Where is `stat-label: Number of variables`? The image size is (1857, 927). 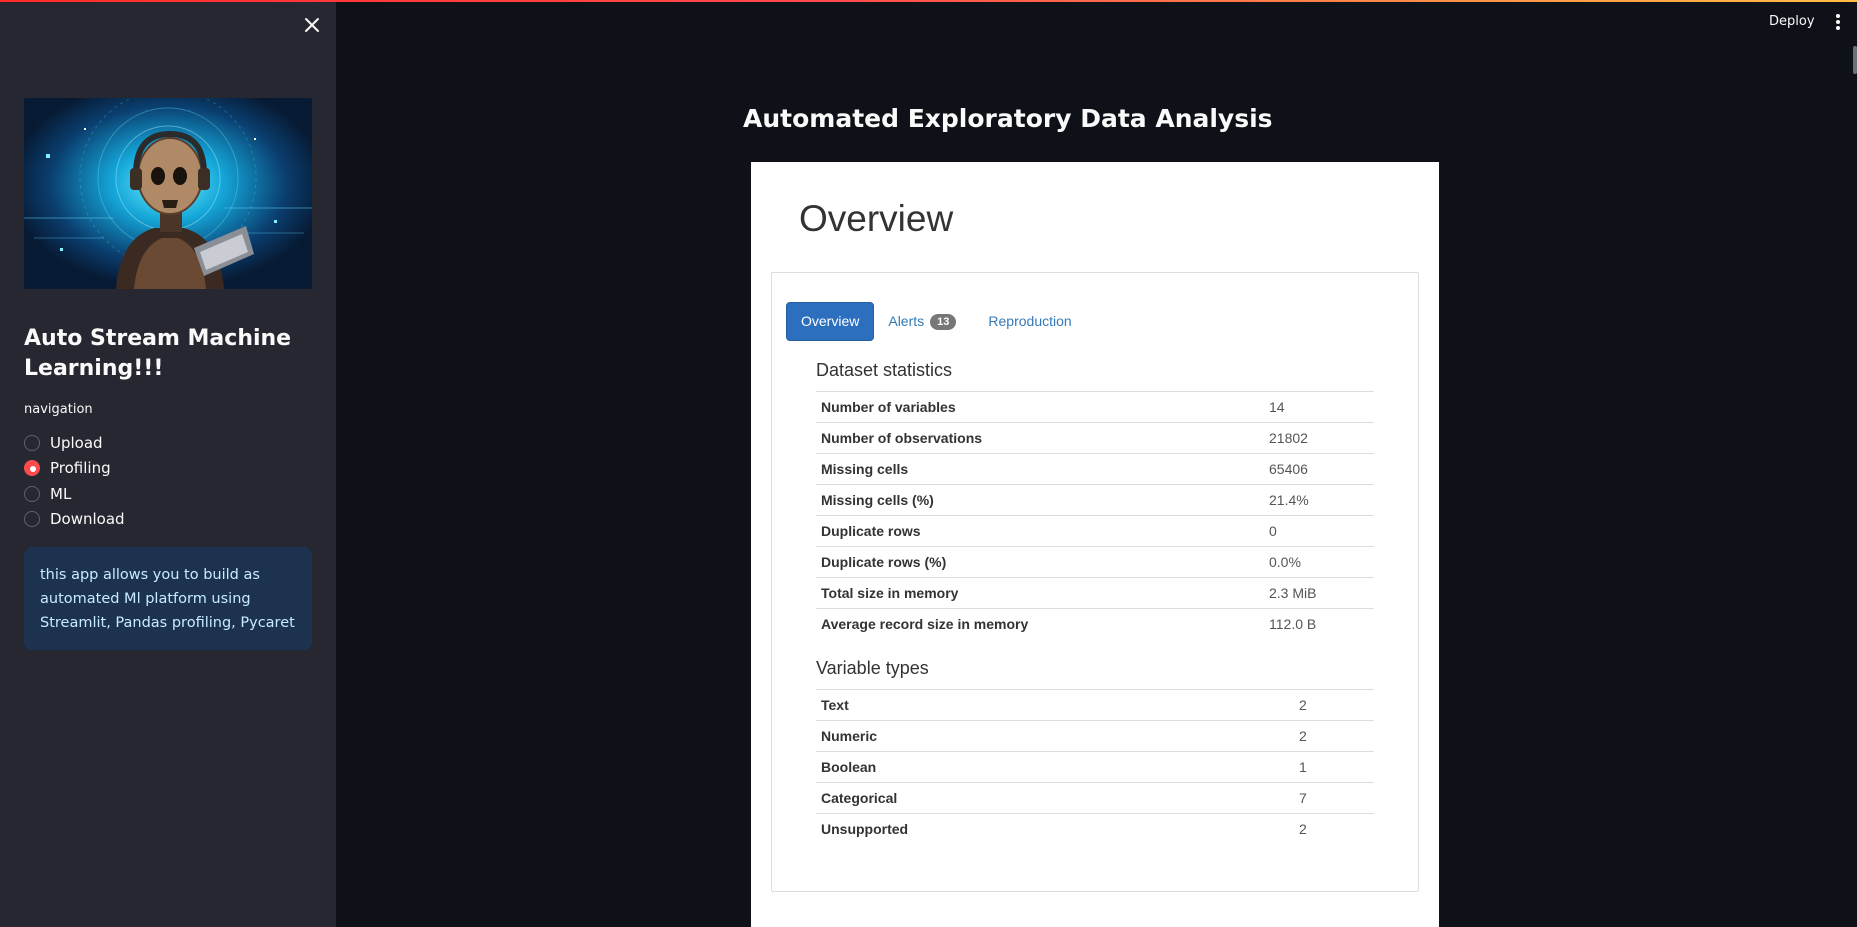
stat-label: Number of variables is located at coordinates (1040, 407).